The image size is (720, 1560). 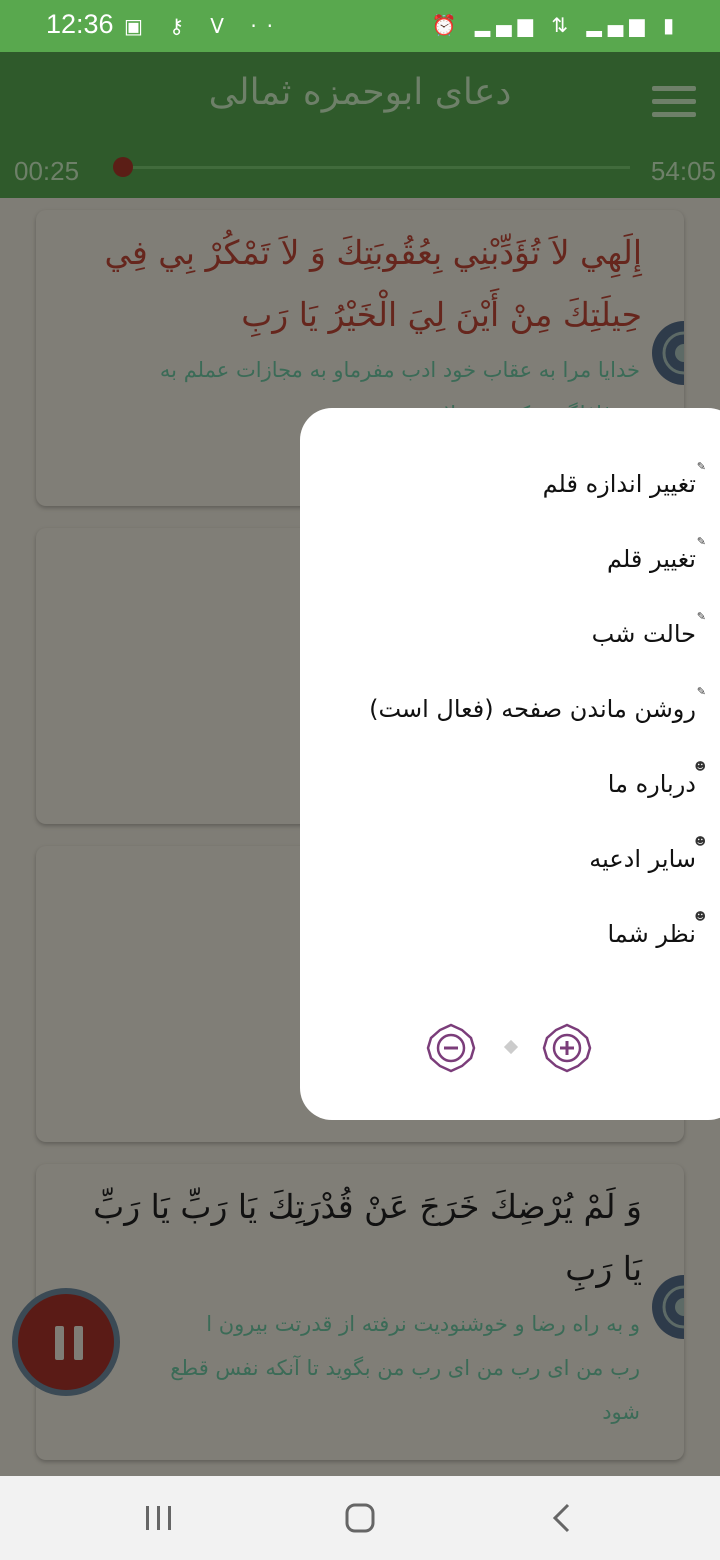 I want to click on persian-line: شود, so click(x=621, y=1412).